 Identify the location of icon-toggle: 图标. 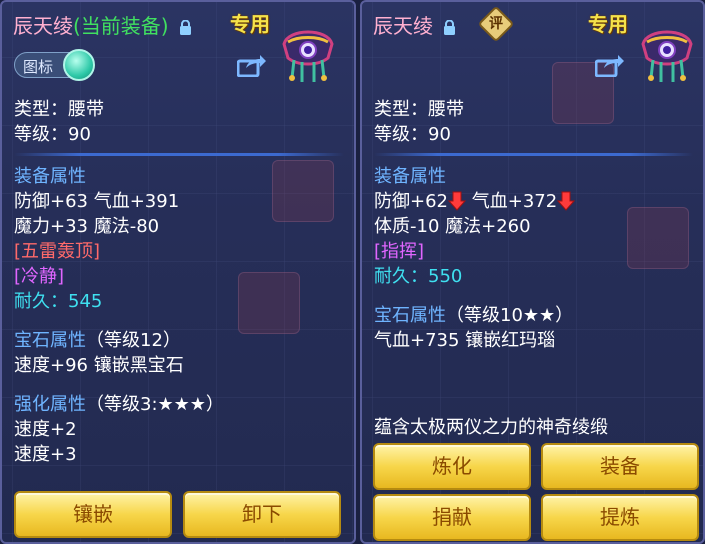
(54, 65).